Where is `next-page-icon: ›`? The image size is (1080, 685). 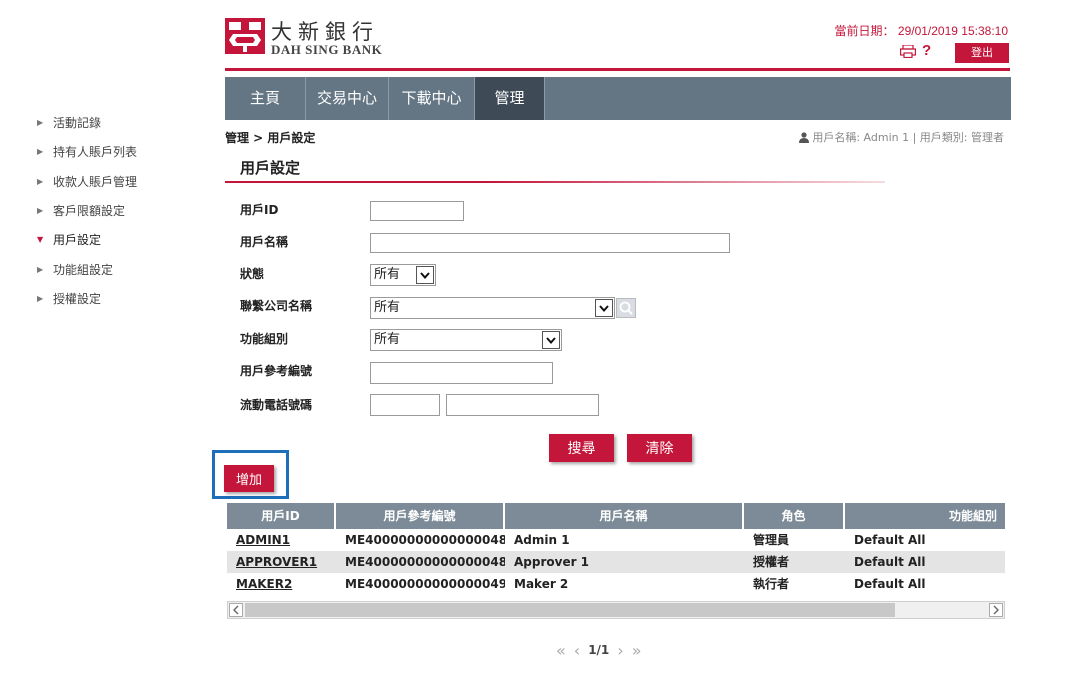 next-page-icon: › is located at coordinates (620, 650).